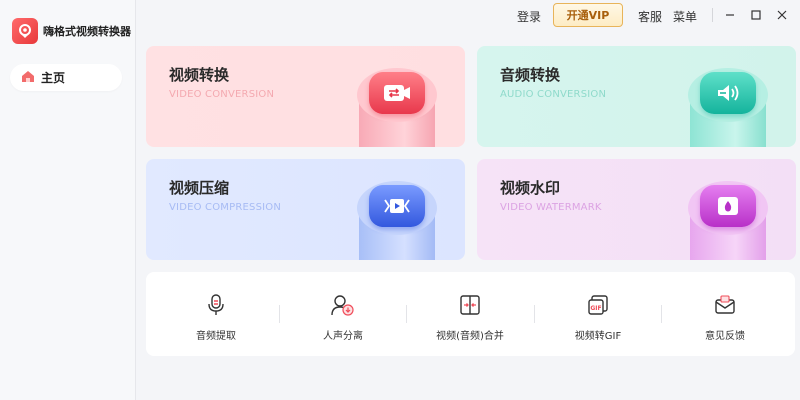  I want to click on brand: 嗨格式视频转换器, so click(71, 31).